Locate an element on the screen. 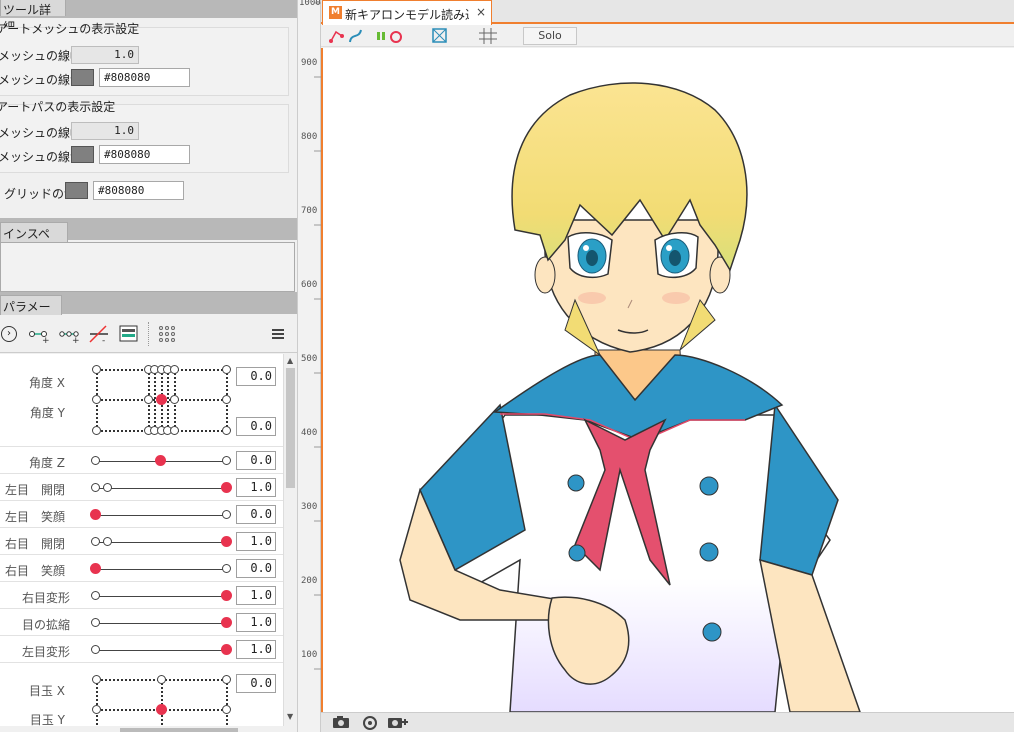 This screenshot has width=1014, height=732. ruler-tick: 100 is located at coordinates (309, 655).